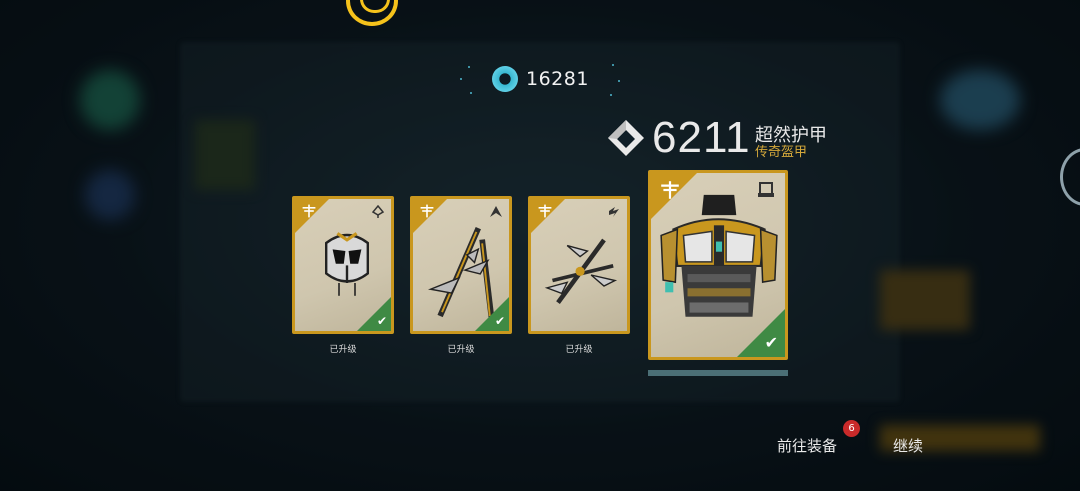 This screenshot has height=491, width=1080. Describe the element at coordinates (781, 152) in the screenshot. I see `item-type: 传奇盔甲` at that location.